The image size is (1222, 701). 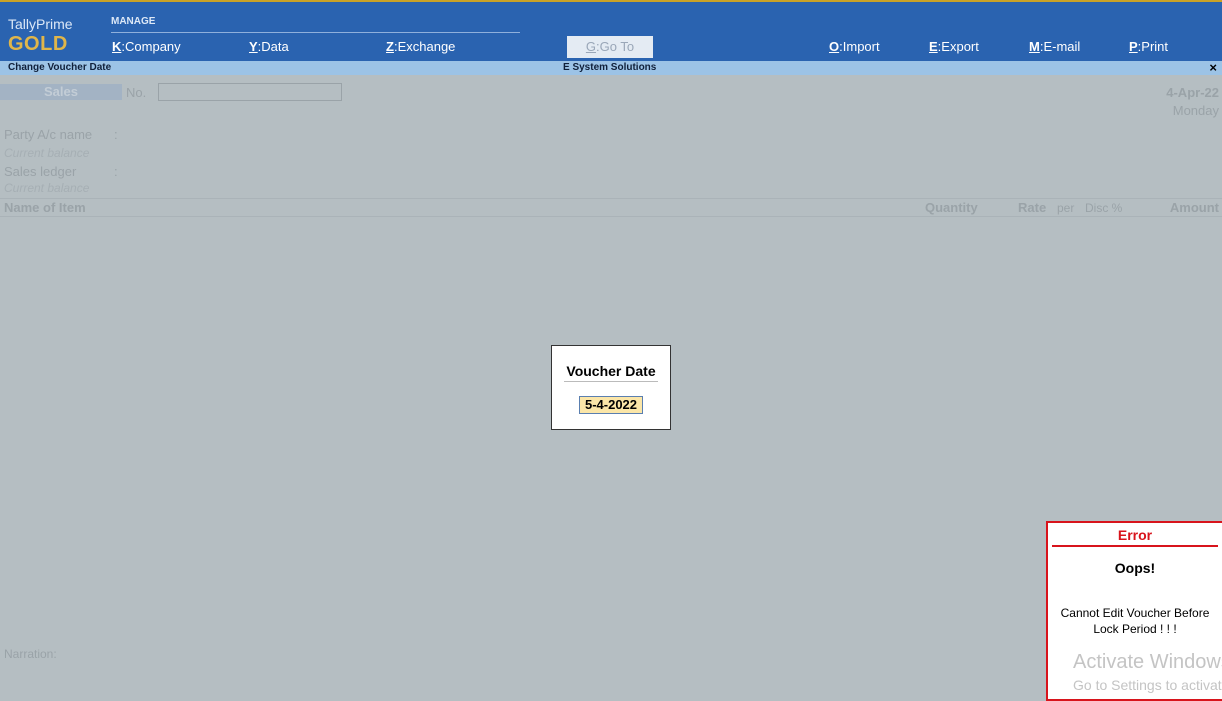 What do you see at coordinates (951, 207) in the screenshot?
I see `column-quantity: Quantity` at bounding box center [951, 207].